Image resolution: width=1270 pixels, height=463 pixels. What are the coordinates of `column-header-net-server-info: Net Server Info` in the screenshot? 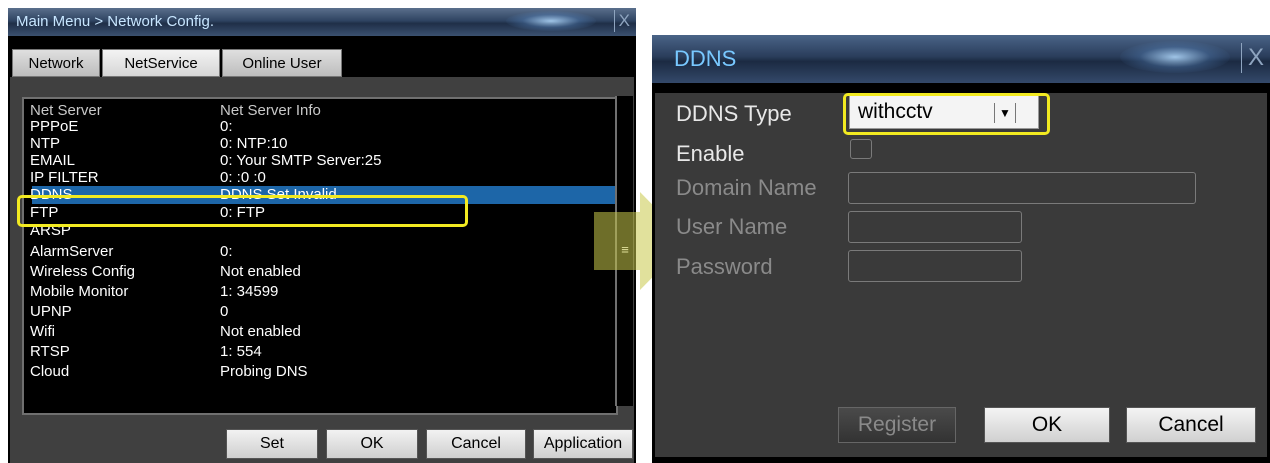 It's located at (270, 110).